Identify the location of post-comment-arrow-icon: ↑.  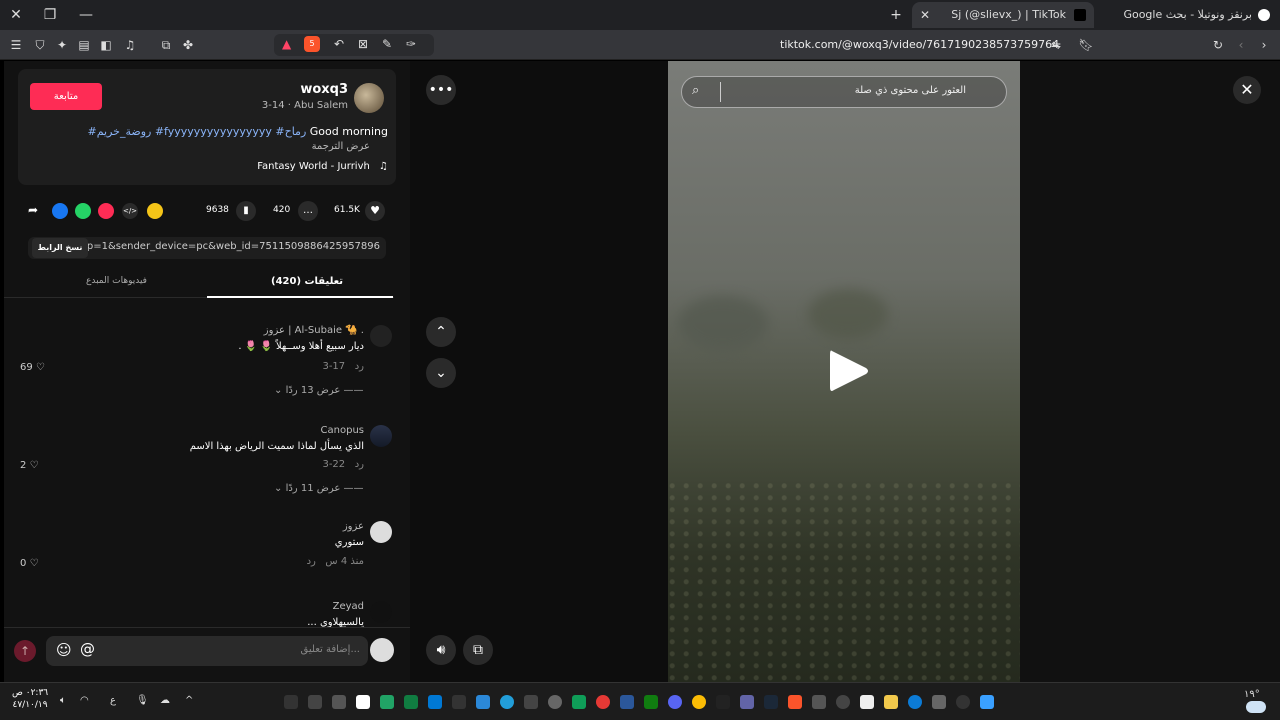
(25, 651).